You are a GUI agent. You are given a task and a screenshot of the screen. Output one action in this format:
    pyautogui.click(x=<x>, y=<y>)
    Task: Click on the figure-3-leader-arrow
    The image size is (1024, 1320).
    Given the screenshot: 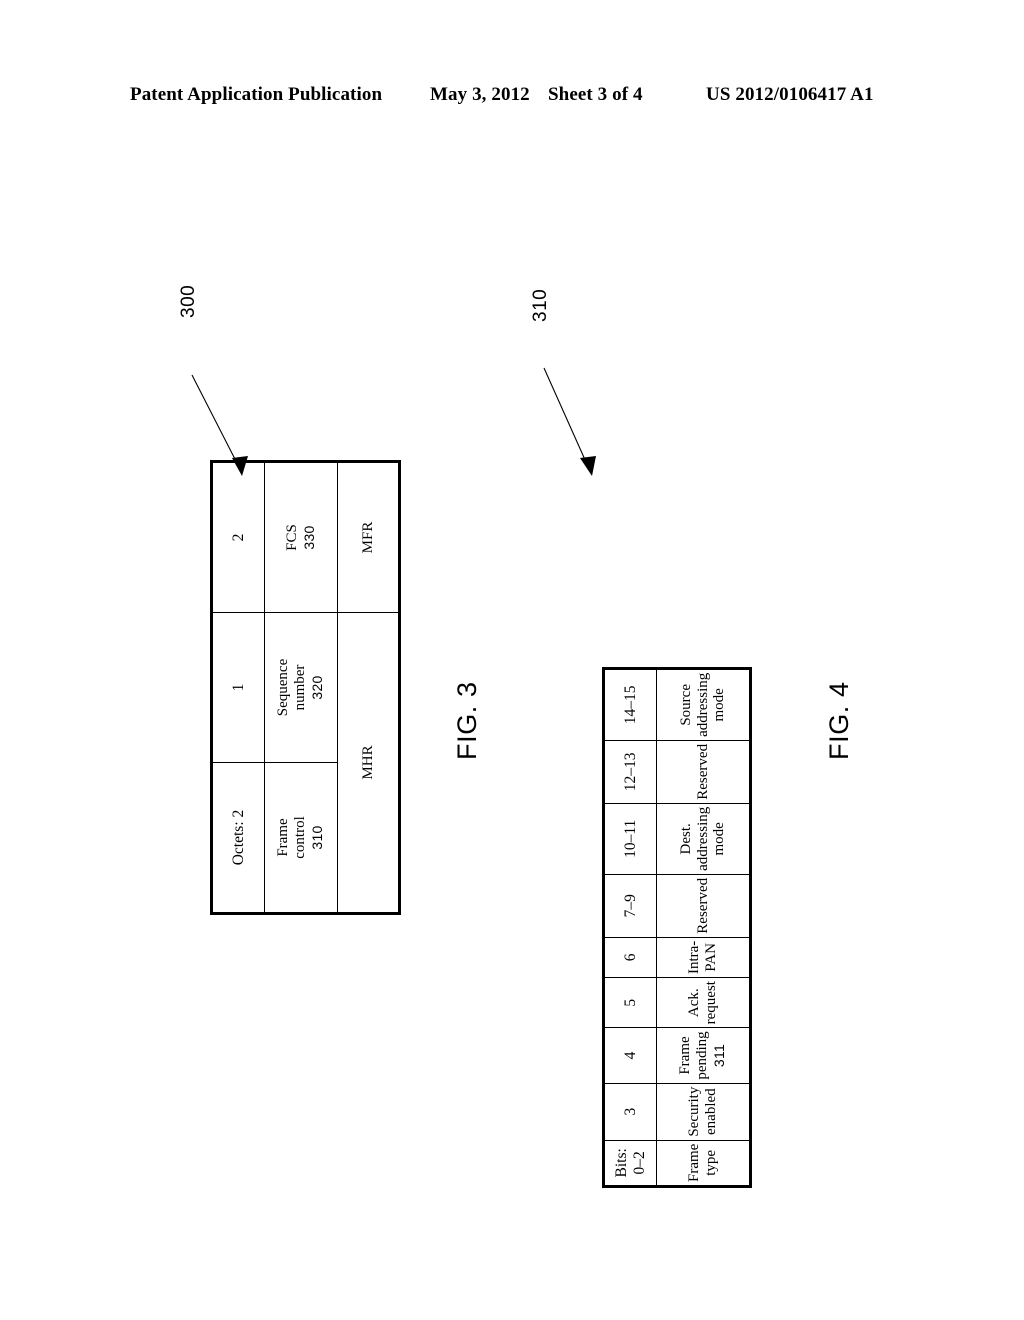 What is the action you would take?
    pyautogui.click(x=219, y=425)
    